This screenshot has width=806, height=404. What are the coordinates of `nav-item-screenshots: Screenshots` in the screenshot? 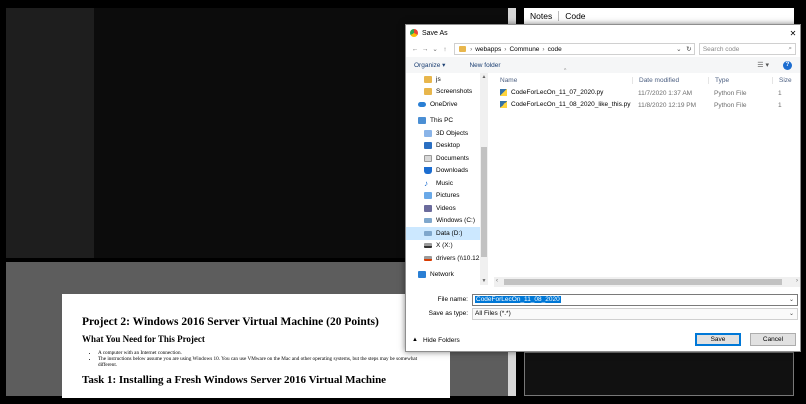 It's located at (447, 92).